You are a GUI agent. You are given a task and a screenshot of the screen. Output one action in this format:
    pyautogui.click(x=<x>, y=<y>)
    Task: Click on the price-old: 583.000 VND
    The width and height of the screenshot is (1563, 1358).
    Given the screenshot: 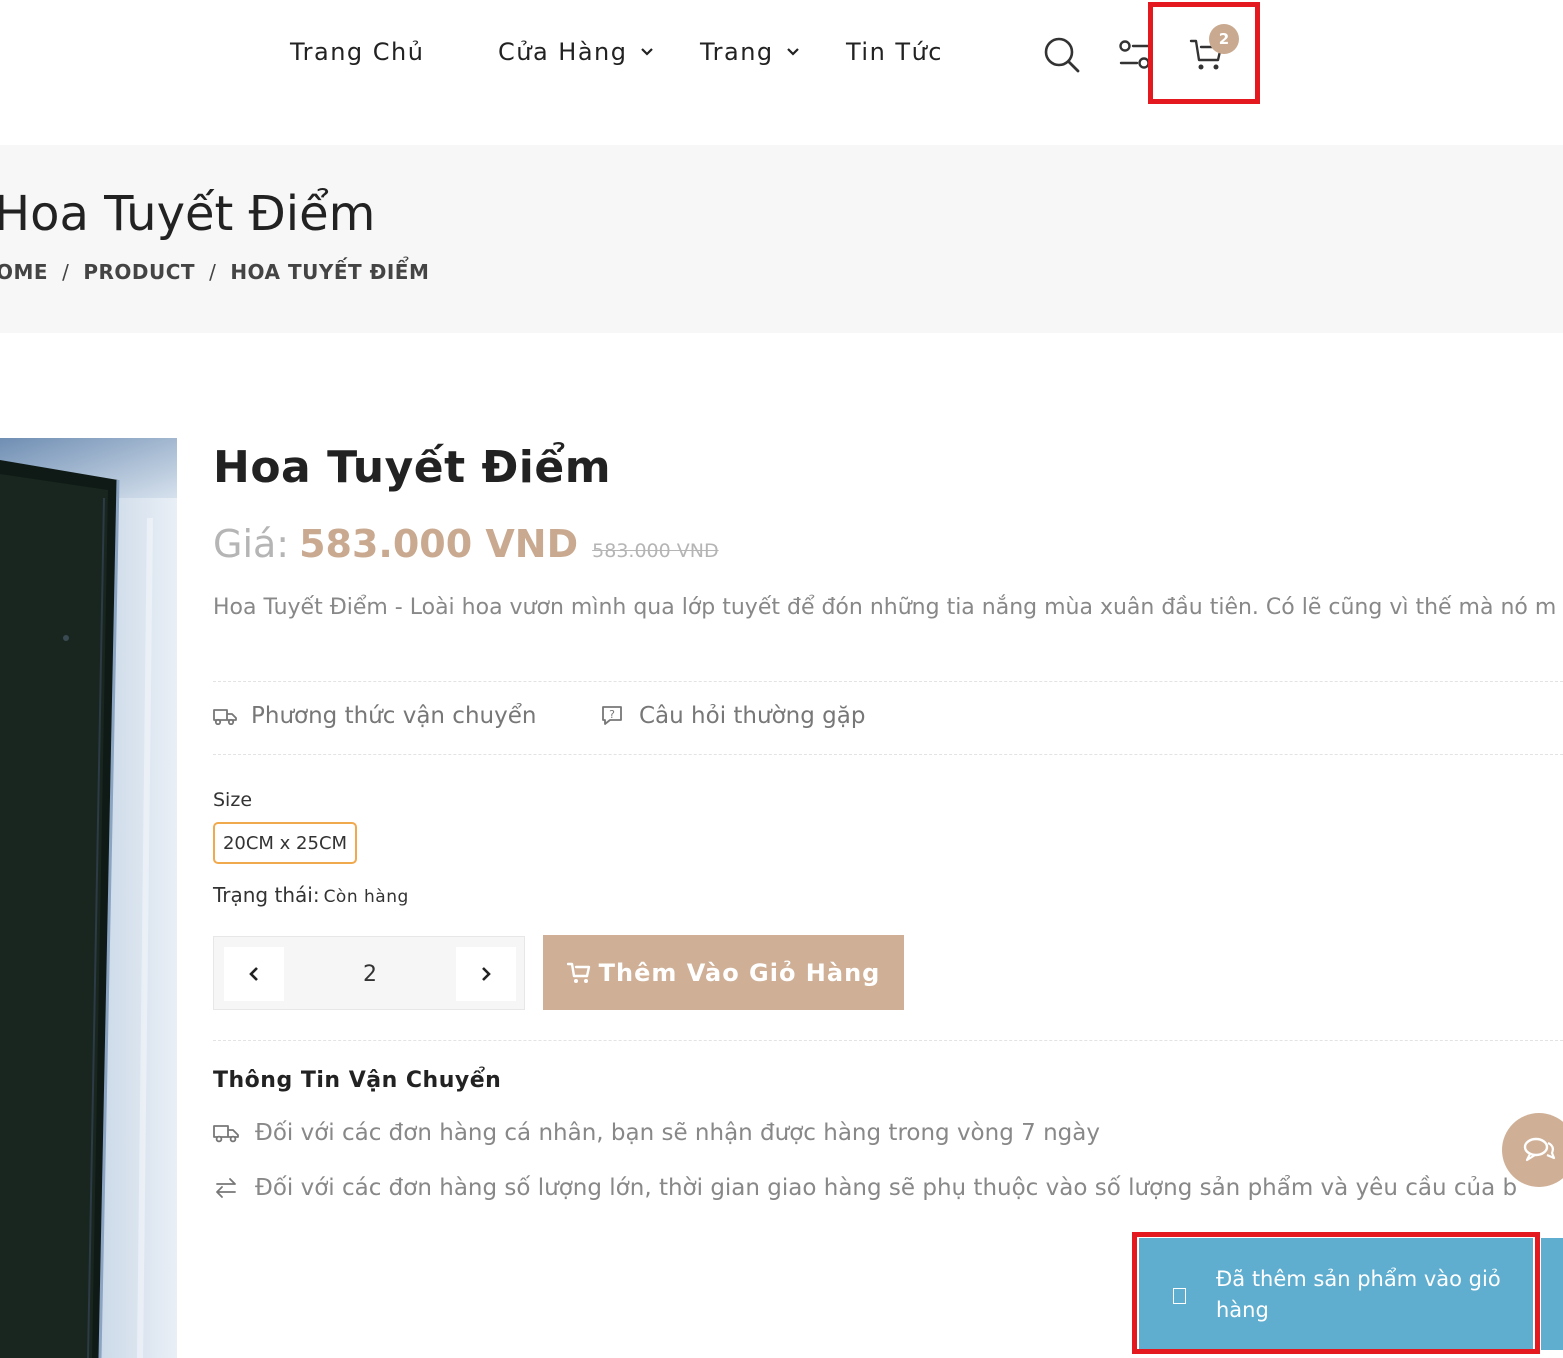 What is the action you would take?
    pyautogui.click(x=655, y=551)
    